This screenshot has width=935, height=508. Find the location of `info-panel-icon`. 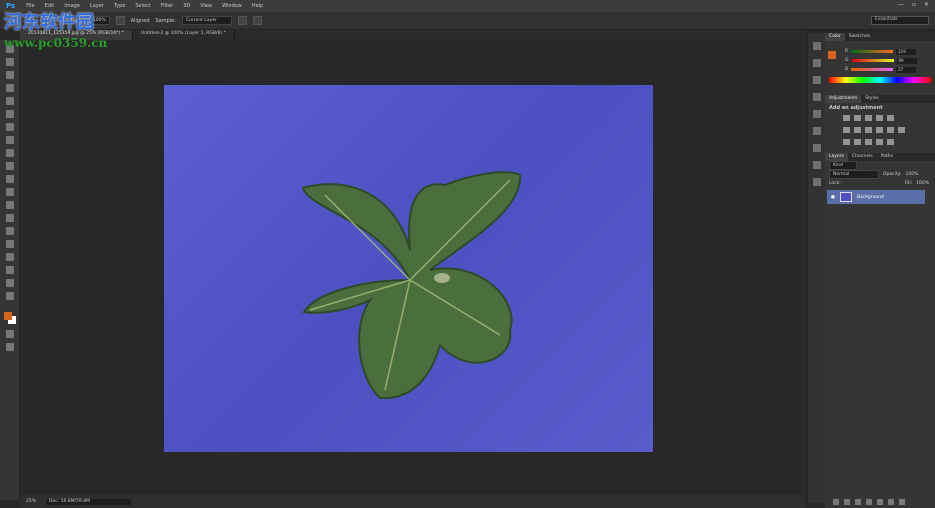

info-panel-icon is located at coordinates (817, 80).